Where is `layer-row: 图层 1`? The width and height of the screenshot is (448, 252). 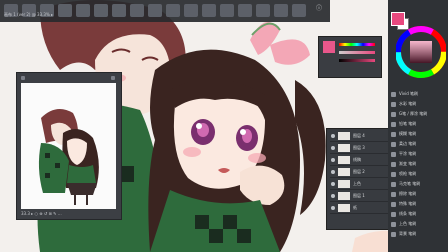
layer-row: 图层 1 is located at coordinates (362, 196).